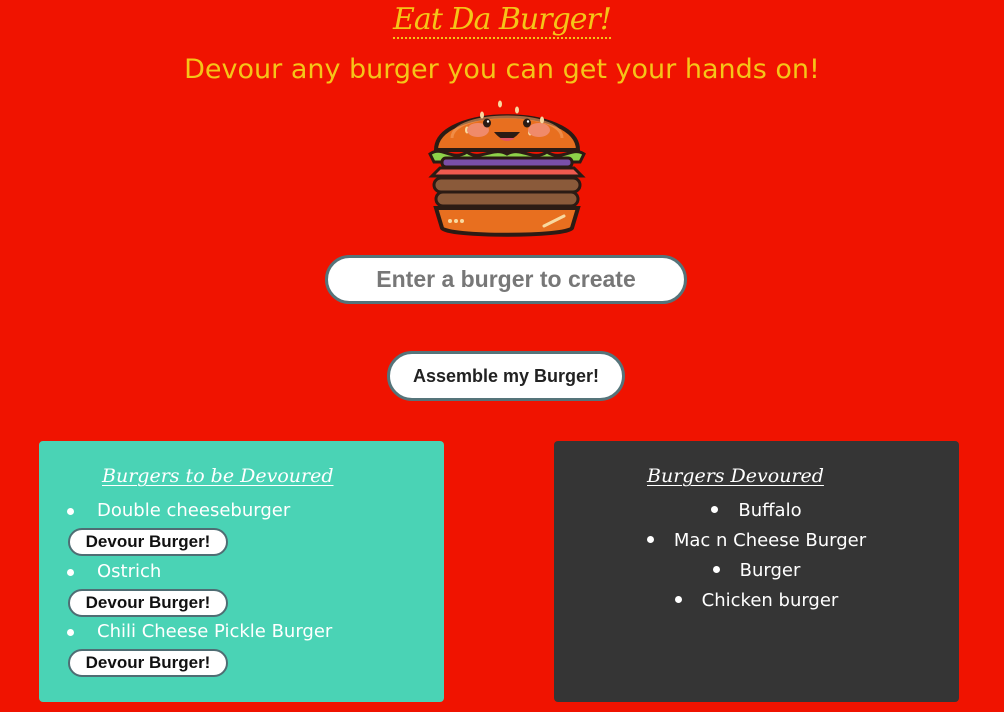 The height and width of the screenshot is (712, 1004). What do you see at coordinates (735, 476) in the screenshot?
I see `burgers-devoured-title: Burgers Devoured` at bounding box center [735, 476].